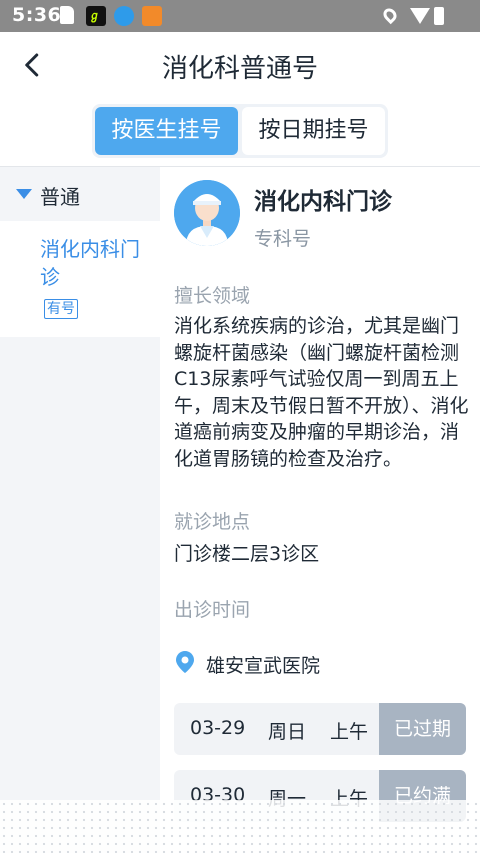  I want to click on location-icon, so click(390, 15).